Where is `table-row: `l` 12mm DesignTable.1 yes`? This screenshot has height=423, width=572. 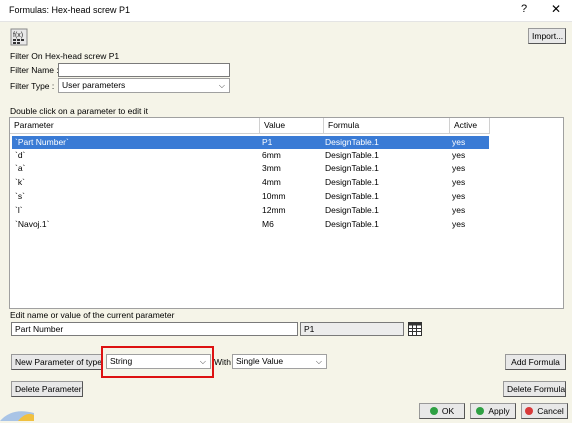
table-row: `l` 12mm DesignTable.1 yes is located at coordinates (250, 210).